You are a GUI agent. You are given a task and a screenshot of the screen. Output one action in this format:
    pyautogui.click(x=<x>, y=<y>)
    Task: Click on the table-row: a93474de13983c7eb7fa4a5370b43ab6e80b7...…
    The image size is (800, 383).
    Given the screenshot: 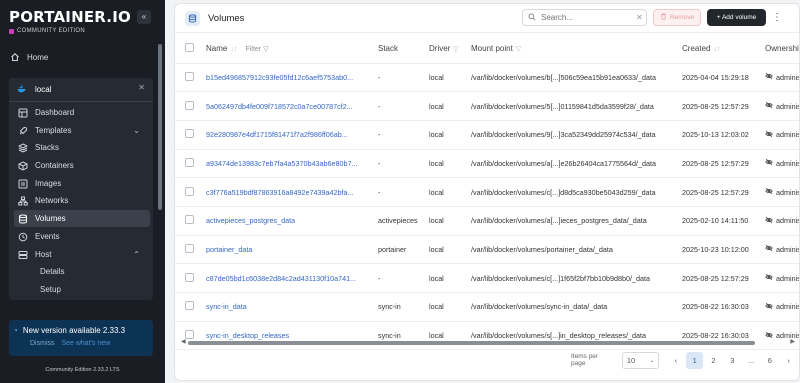 What is the action you would take?
    pyautogui.click(x=487, y=164)
    